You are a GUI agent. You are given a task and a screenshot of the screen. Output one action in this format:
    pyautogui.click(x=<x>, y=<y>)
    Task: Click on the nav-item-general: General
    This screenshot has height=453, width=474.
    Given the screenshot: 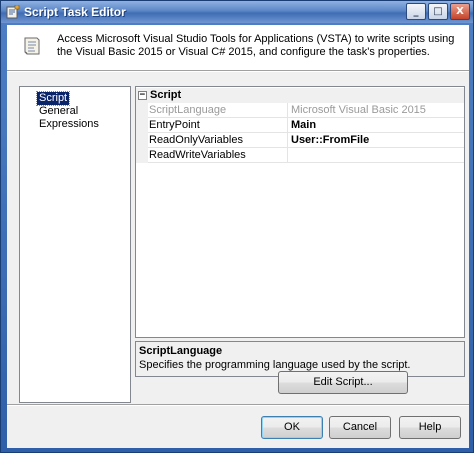 What is the action you would take?
    pyautogui.click(x=58, y=111)
    